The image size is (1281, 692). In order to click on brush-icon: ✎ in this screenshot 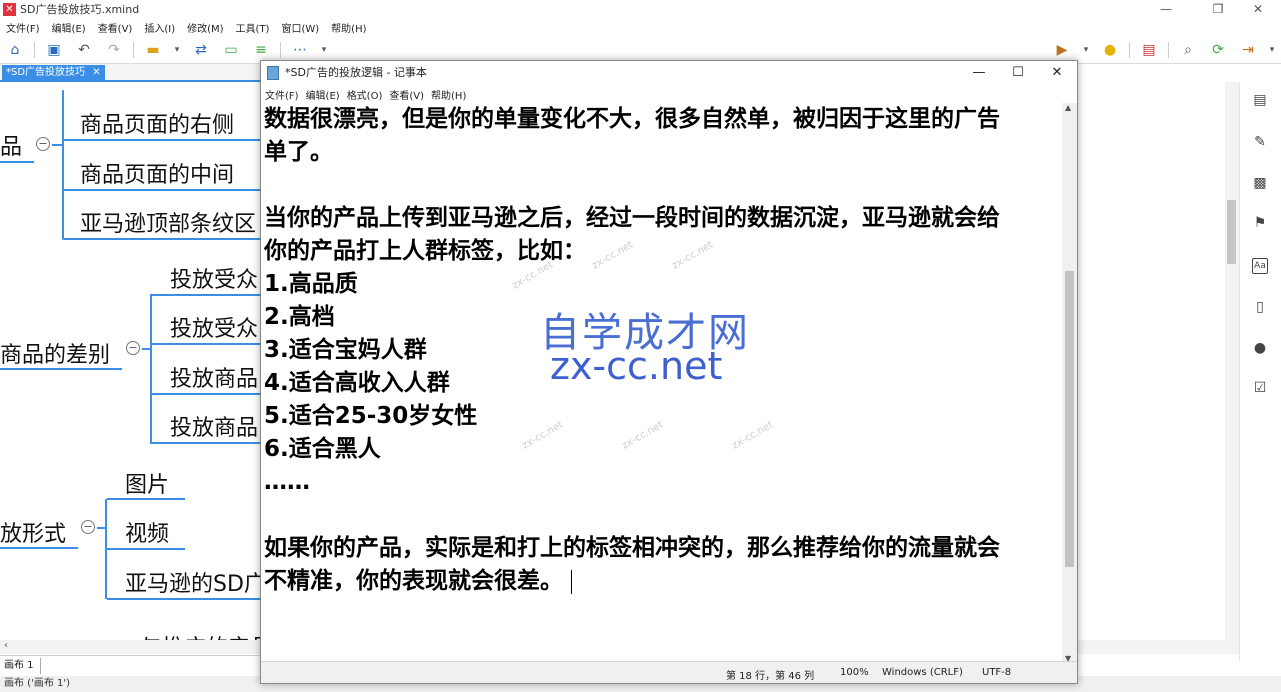, I will do `click(1260, 142)`.